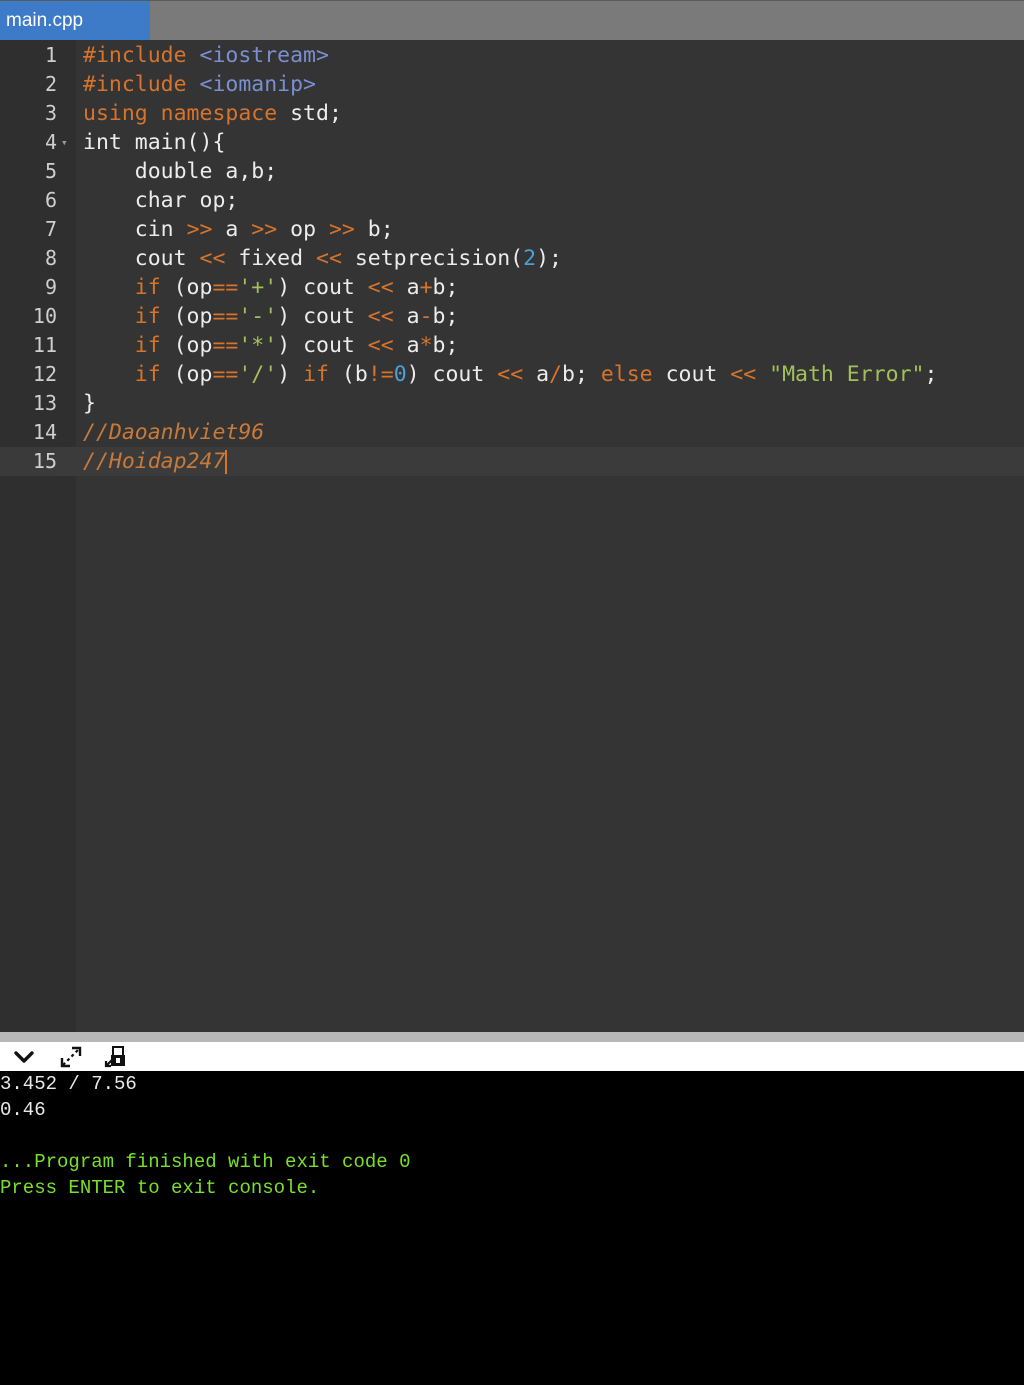 Image resolution: width=1024 pixels, height=1385 pixels. What do you see at coordinates (50, 258) in the screenshot?
I see `line-number: 8` at bounding box center [50, 258].